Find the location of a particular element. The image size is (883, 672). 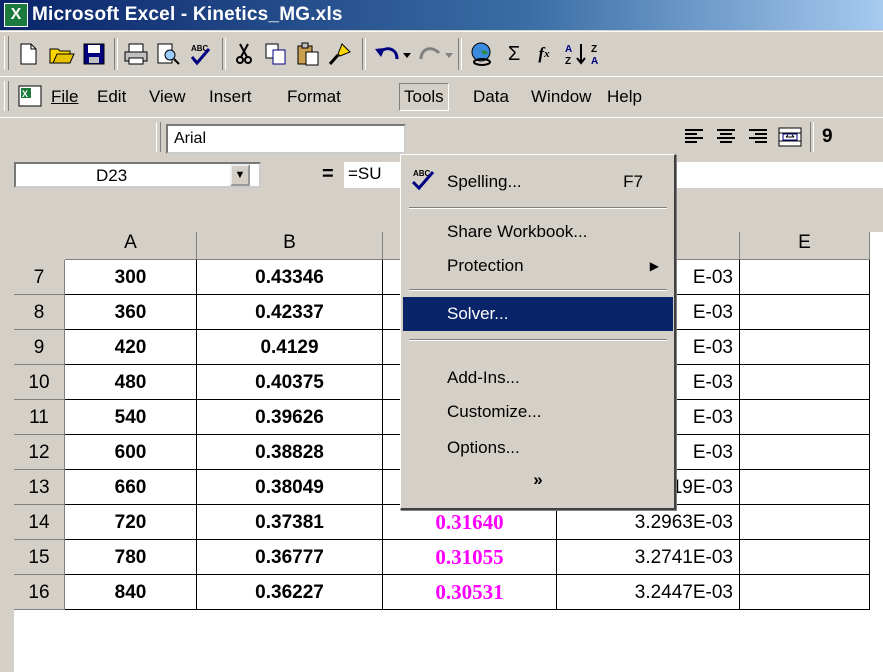

undo-icon is located at coordinates (392, 54).